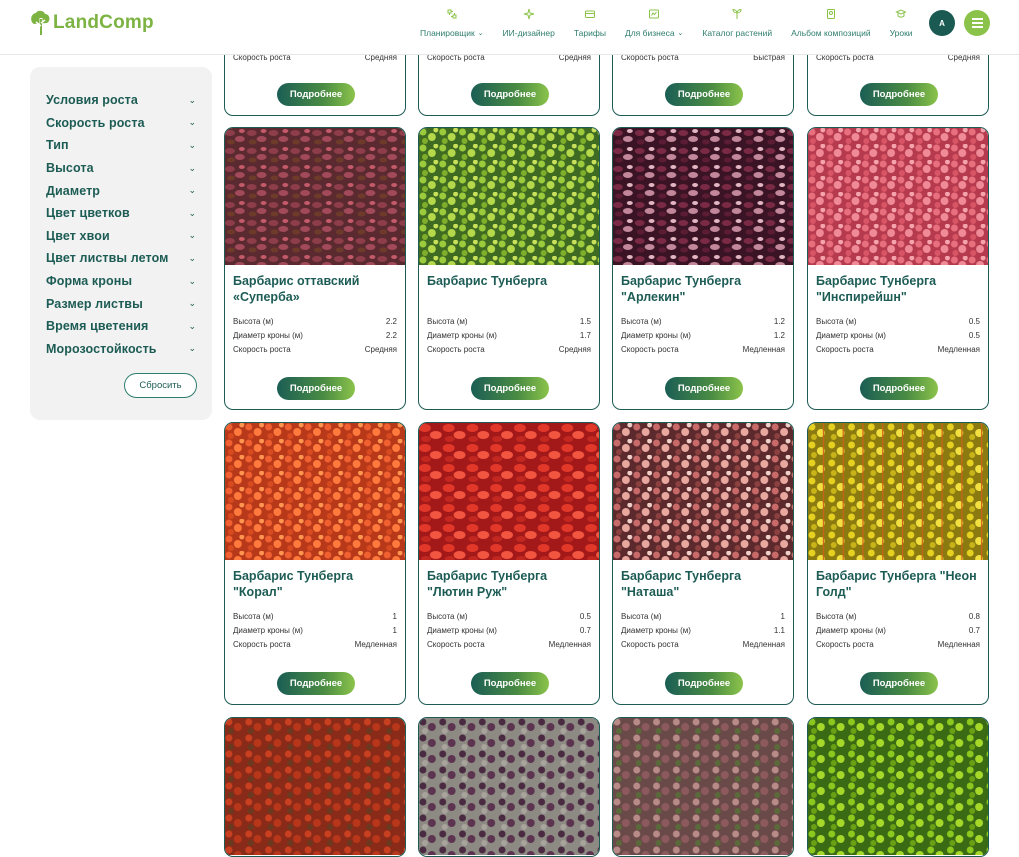 The image size is (1019, 857). I want to click on plant-name: Барбарис Тунберга "Неон Голд", so click(898, 584).